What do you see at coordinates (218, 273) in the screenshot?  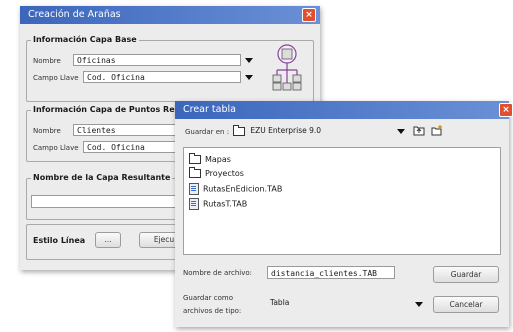 I see `filename-label: Nombre de archivo:` at bounding box center [218, 273].